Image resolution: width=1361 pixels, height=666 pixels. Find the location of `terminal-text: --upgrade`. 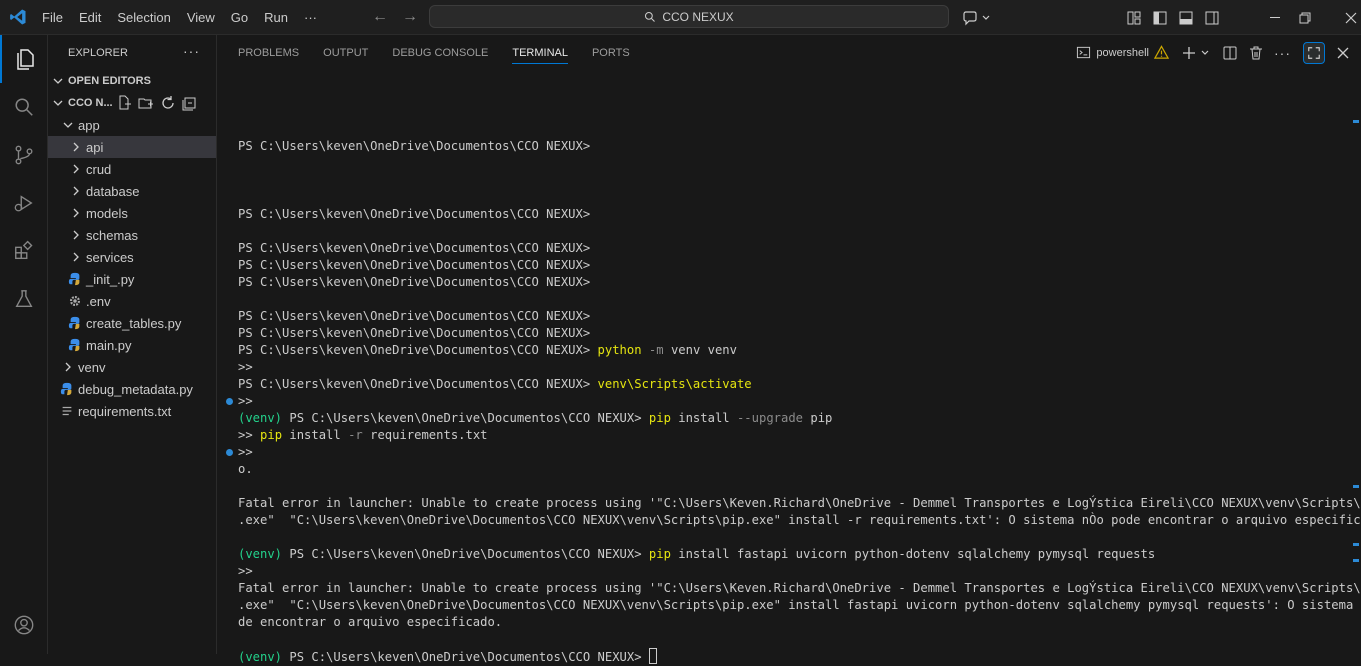

terminal-text: --upgrade is located at coordinates (770, 418).